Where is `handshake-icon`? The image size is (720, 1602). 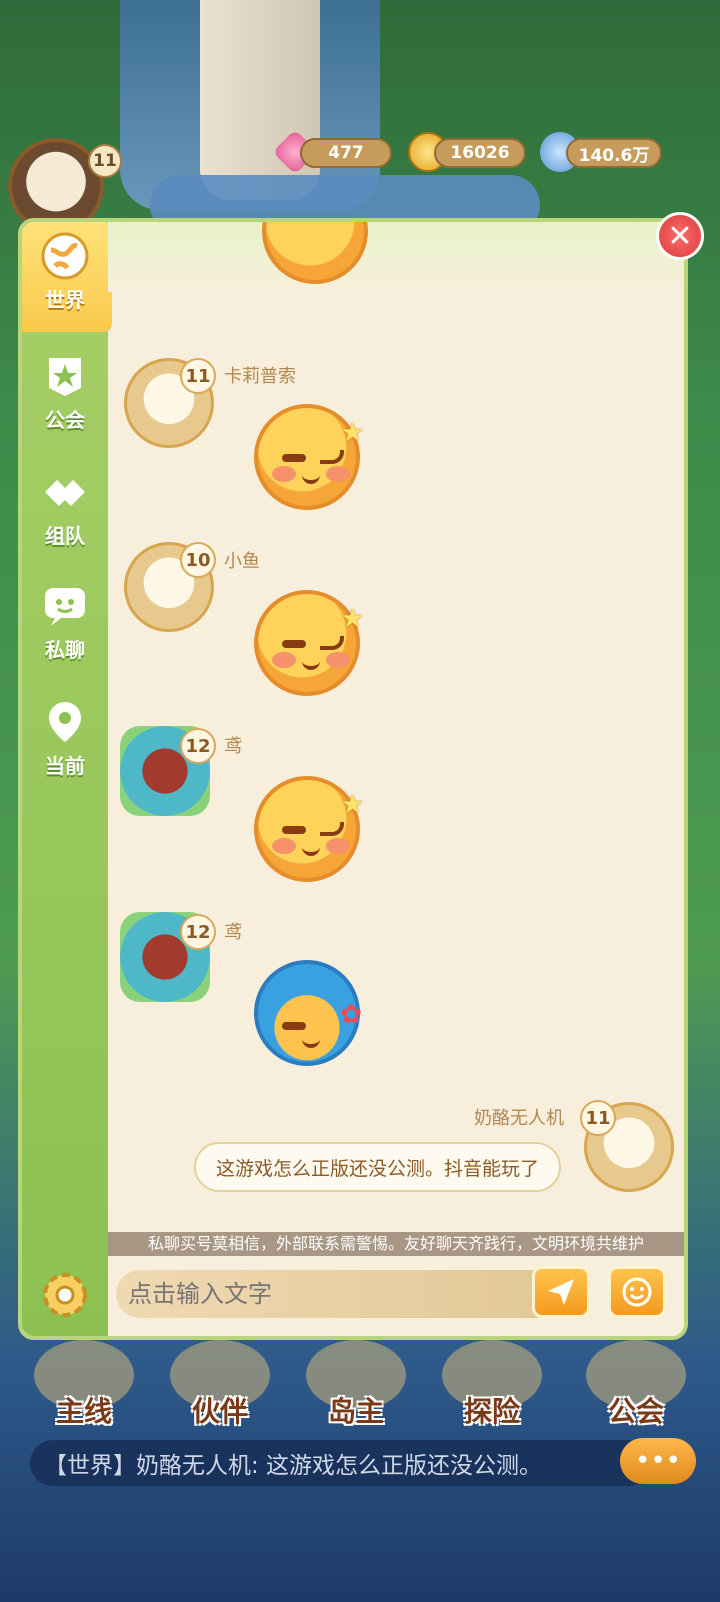
handshake-icon is located at coordinates (65, 492).